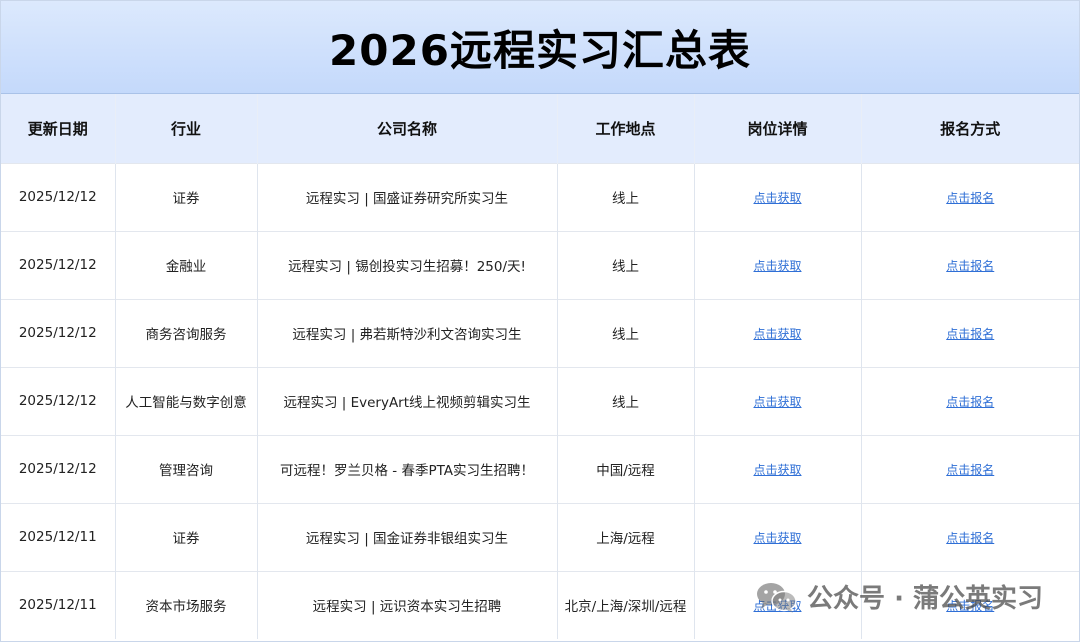 This screenshot has height=642, width=1080. I want to click on cell-location: 北京/上海/深圳/远程, so click(626, 605).